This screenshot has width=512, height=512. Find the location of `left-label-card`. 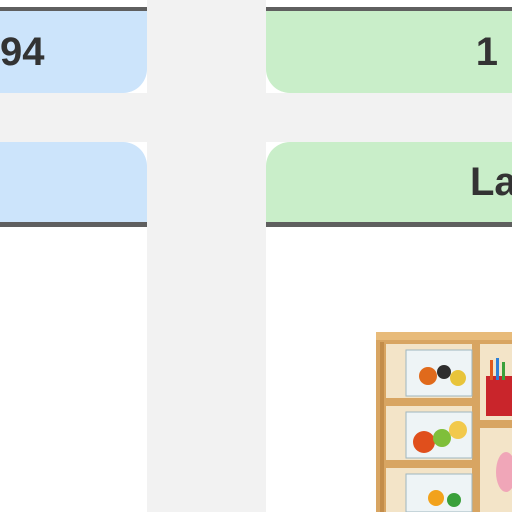

left-label-card is located at coordinates (73, 182).